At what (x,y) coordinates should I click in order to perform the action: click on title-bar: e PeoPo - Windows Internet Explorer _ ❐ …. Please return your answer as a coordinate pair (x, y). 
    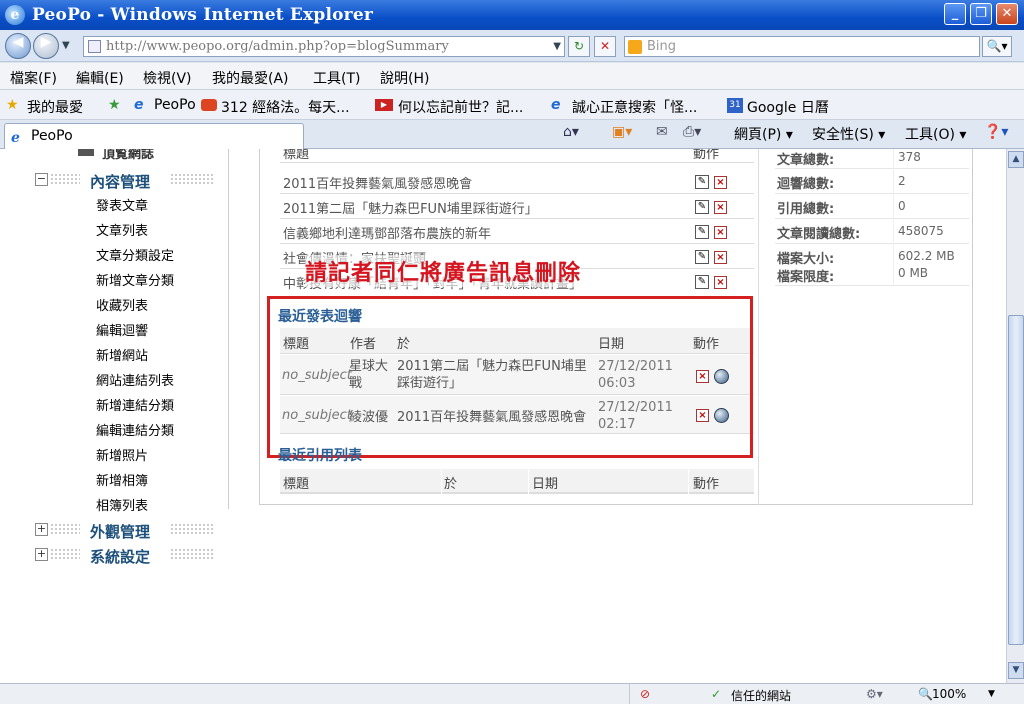
    Looking at the image, I should click on (512, 15).